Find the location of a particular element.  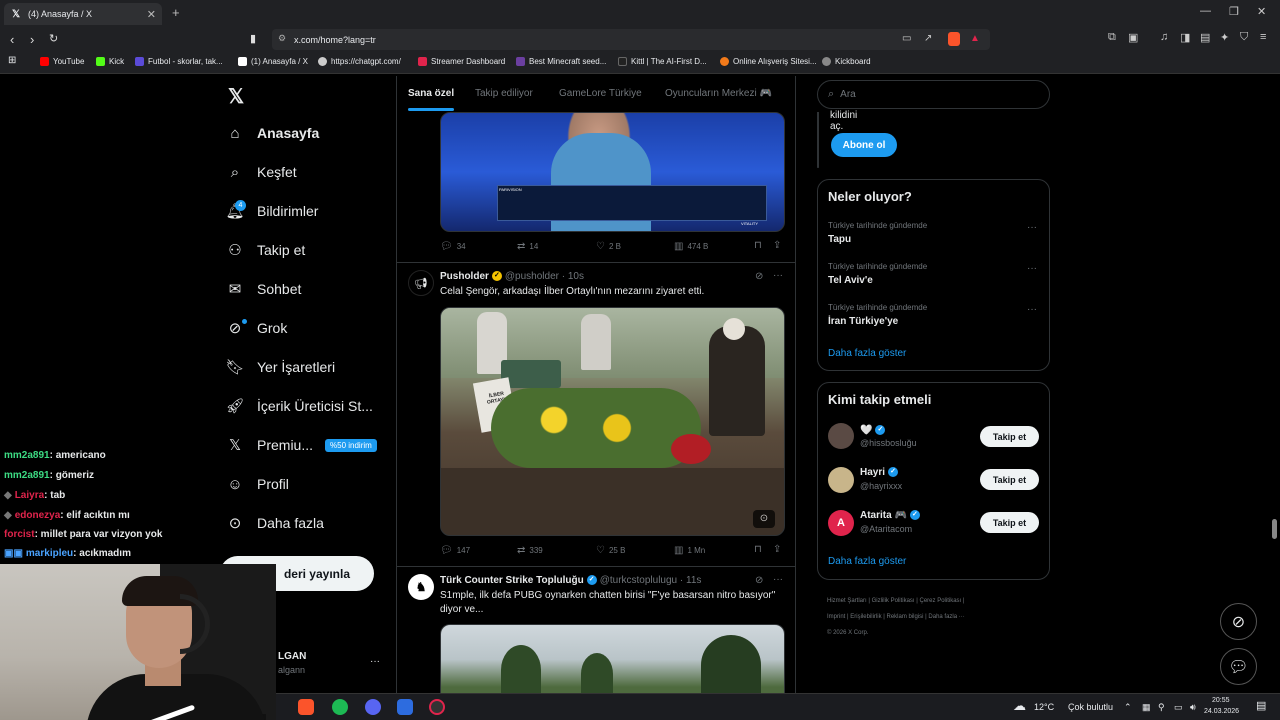

footer-link: Gizlilik Politikası is located at coordinates (893, 601).